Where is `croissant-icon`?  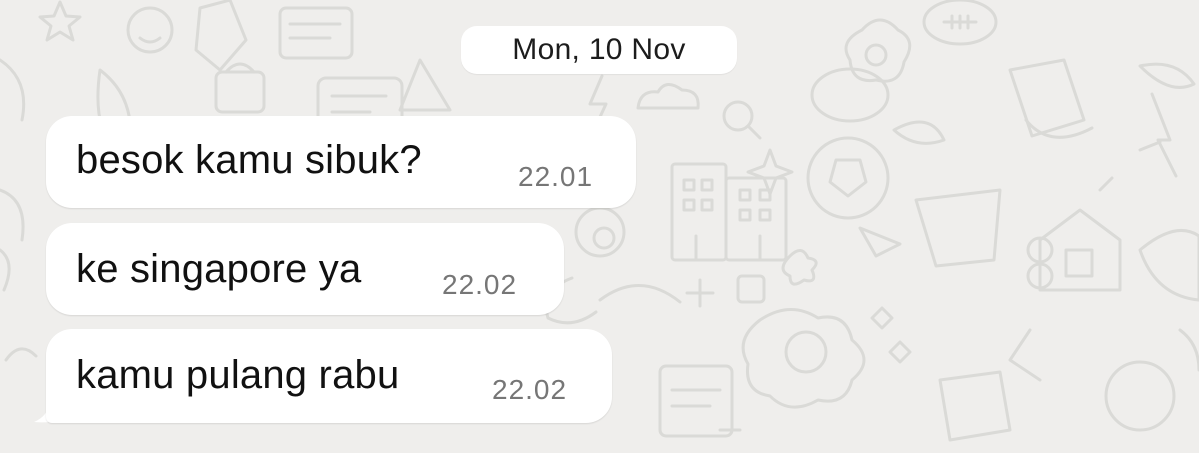 croissant-icon is located at coordinates (1167, 75).